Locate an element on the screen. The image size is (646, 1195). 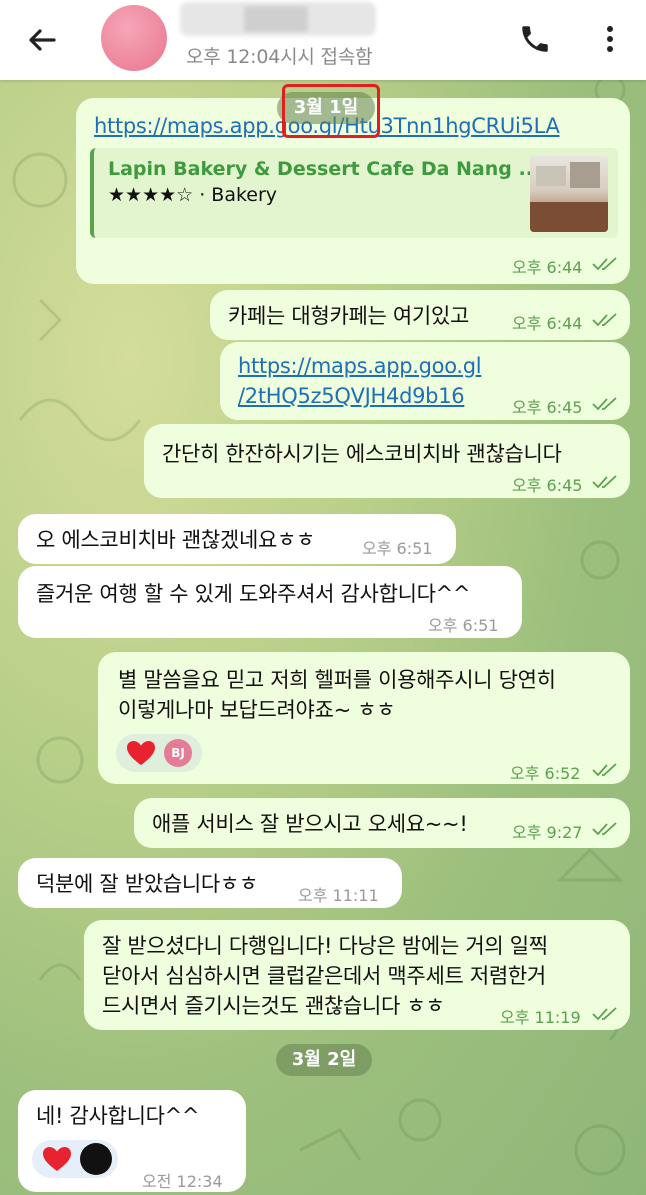
message-time: 오후 11:19 is located at coordinates (540, 1017).